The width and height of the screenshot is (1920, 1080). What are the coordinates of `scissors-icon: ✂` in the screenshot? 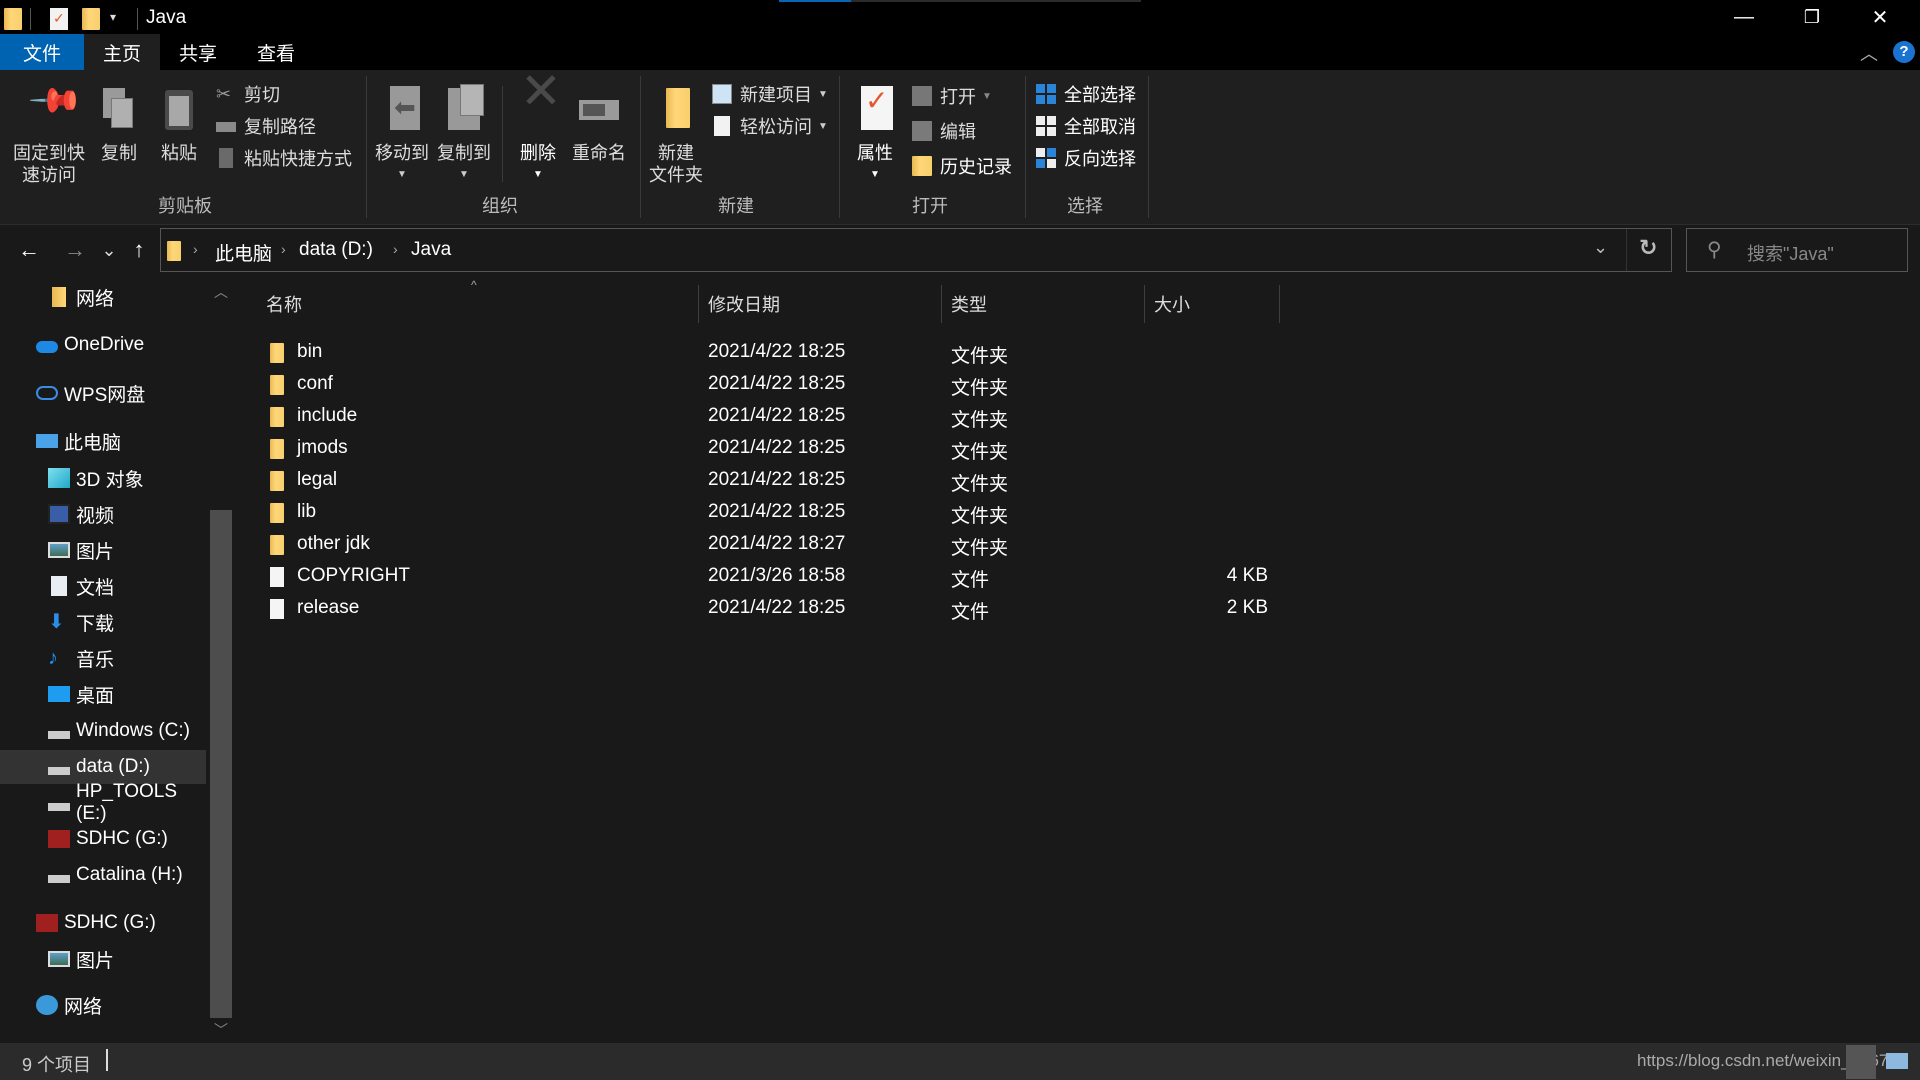 It's located at (224, 94).